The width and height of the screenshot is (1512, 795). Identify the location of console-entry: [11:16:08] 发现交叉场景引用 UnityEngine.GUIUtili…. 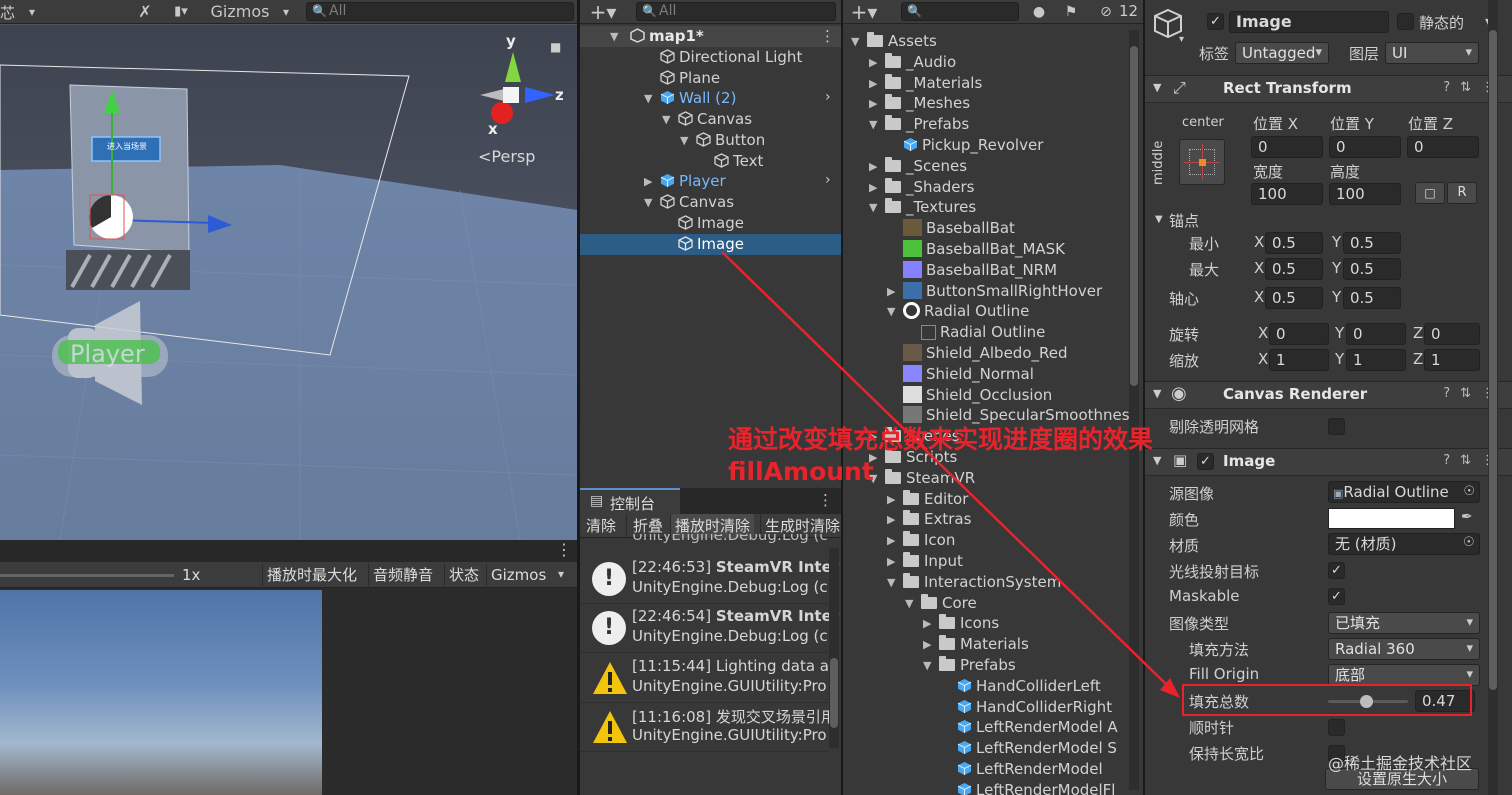
(708, 728).